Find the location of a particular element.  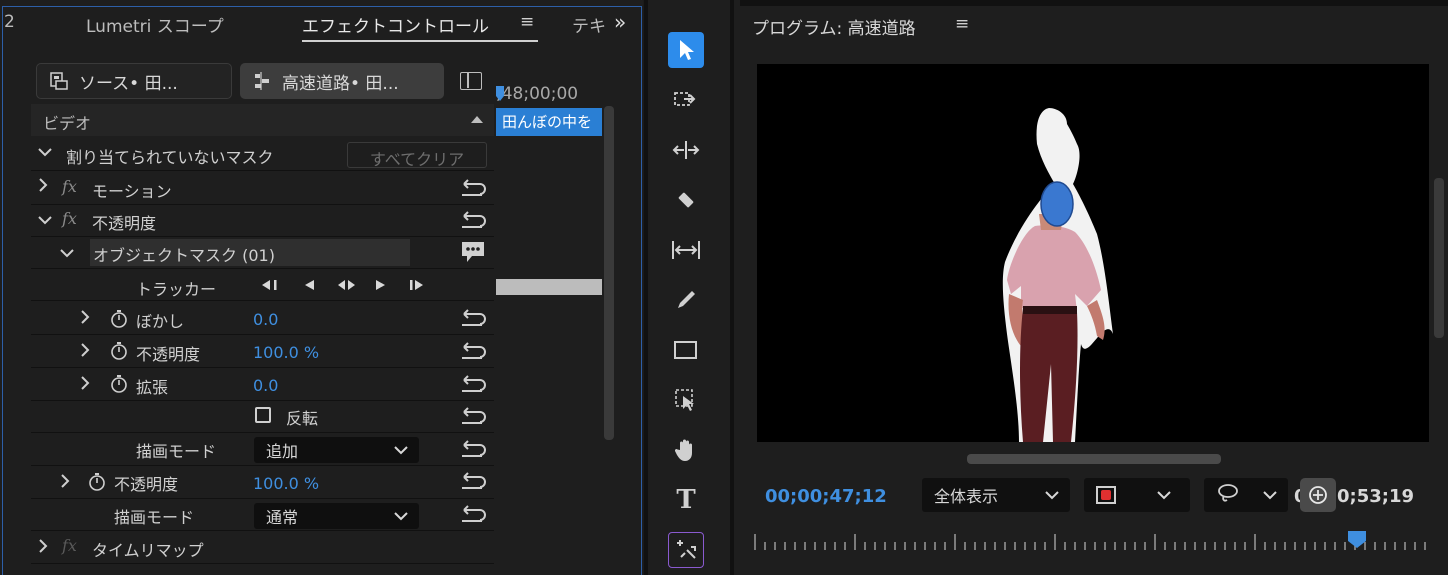

zoom-level-value: 全体表示 is located at coordinates (966, 496).